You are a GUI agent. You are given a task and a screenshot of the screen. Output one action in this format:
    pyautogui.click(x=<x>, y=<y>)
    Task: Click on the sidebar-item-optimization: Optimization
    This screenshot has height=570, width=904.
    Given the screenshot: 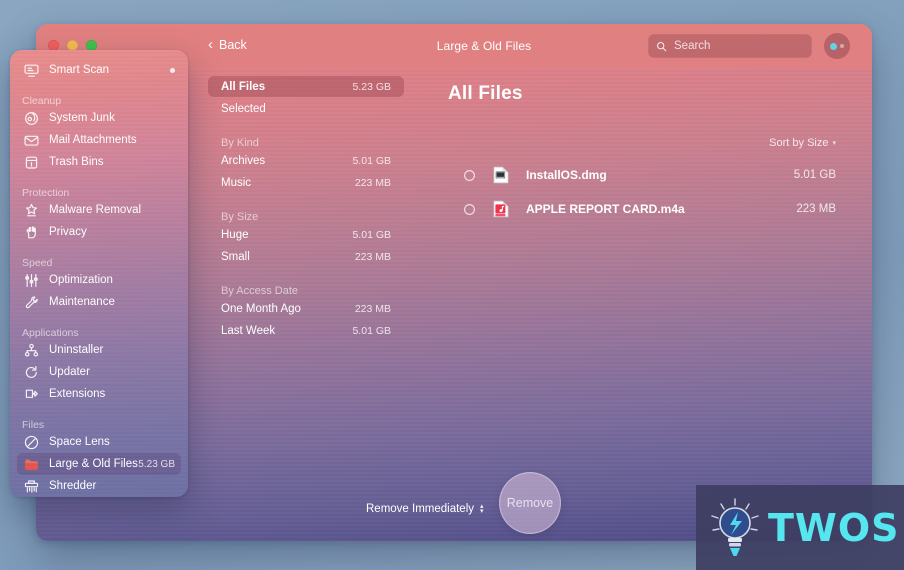 What is the action you would take?
    pyautogui.click(x=99, y=280)
    